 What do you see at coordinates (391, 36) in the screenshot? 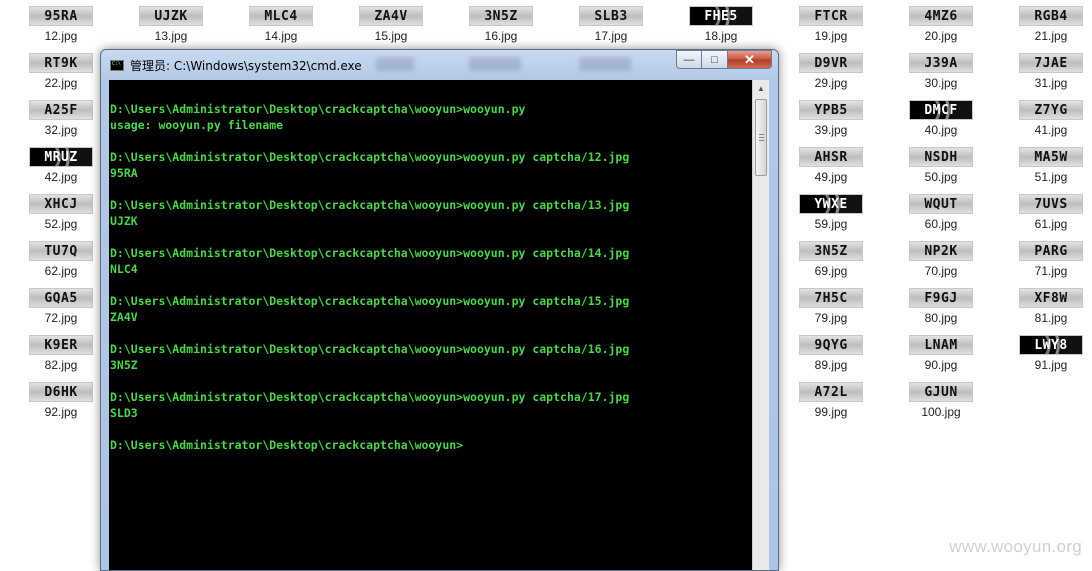
I see `file-name-label: 15.jpg` at bounding box center [391, 36].